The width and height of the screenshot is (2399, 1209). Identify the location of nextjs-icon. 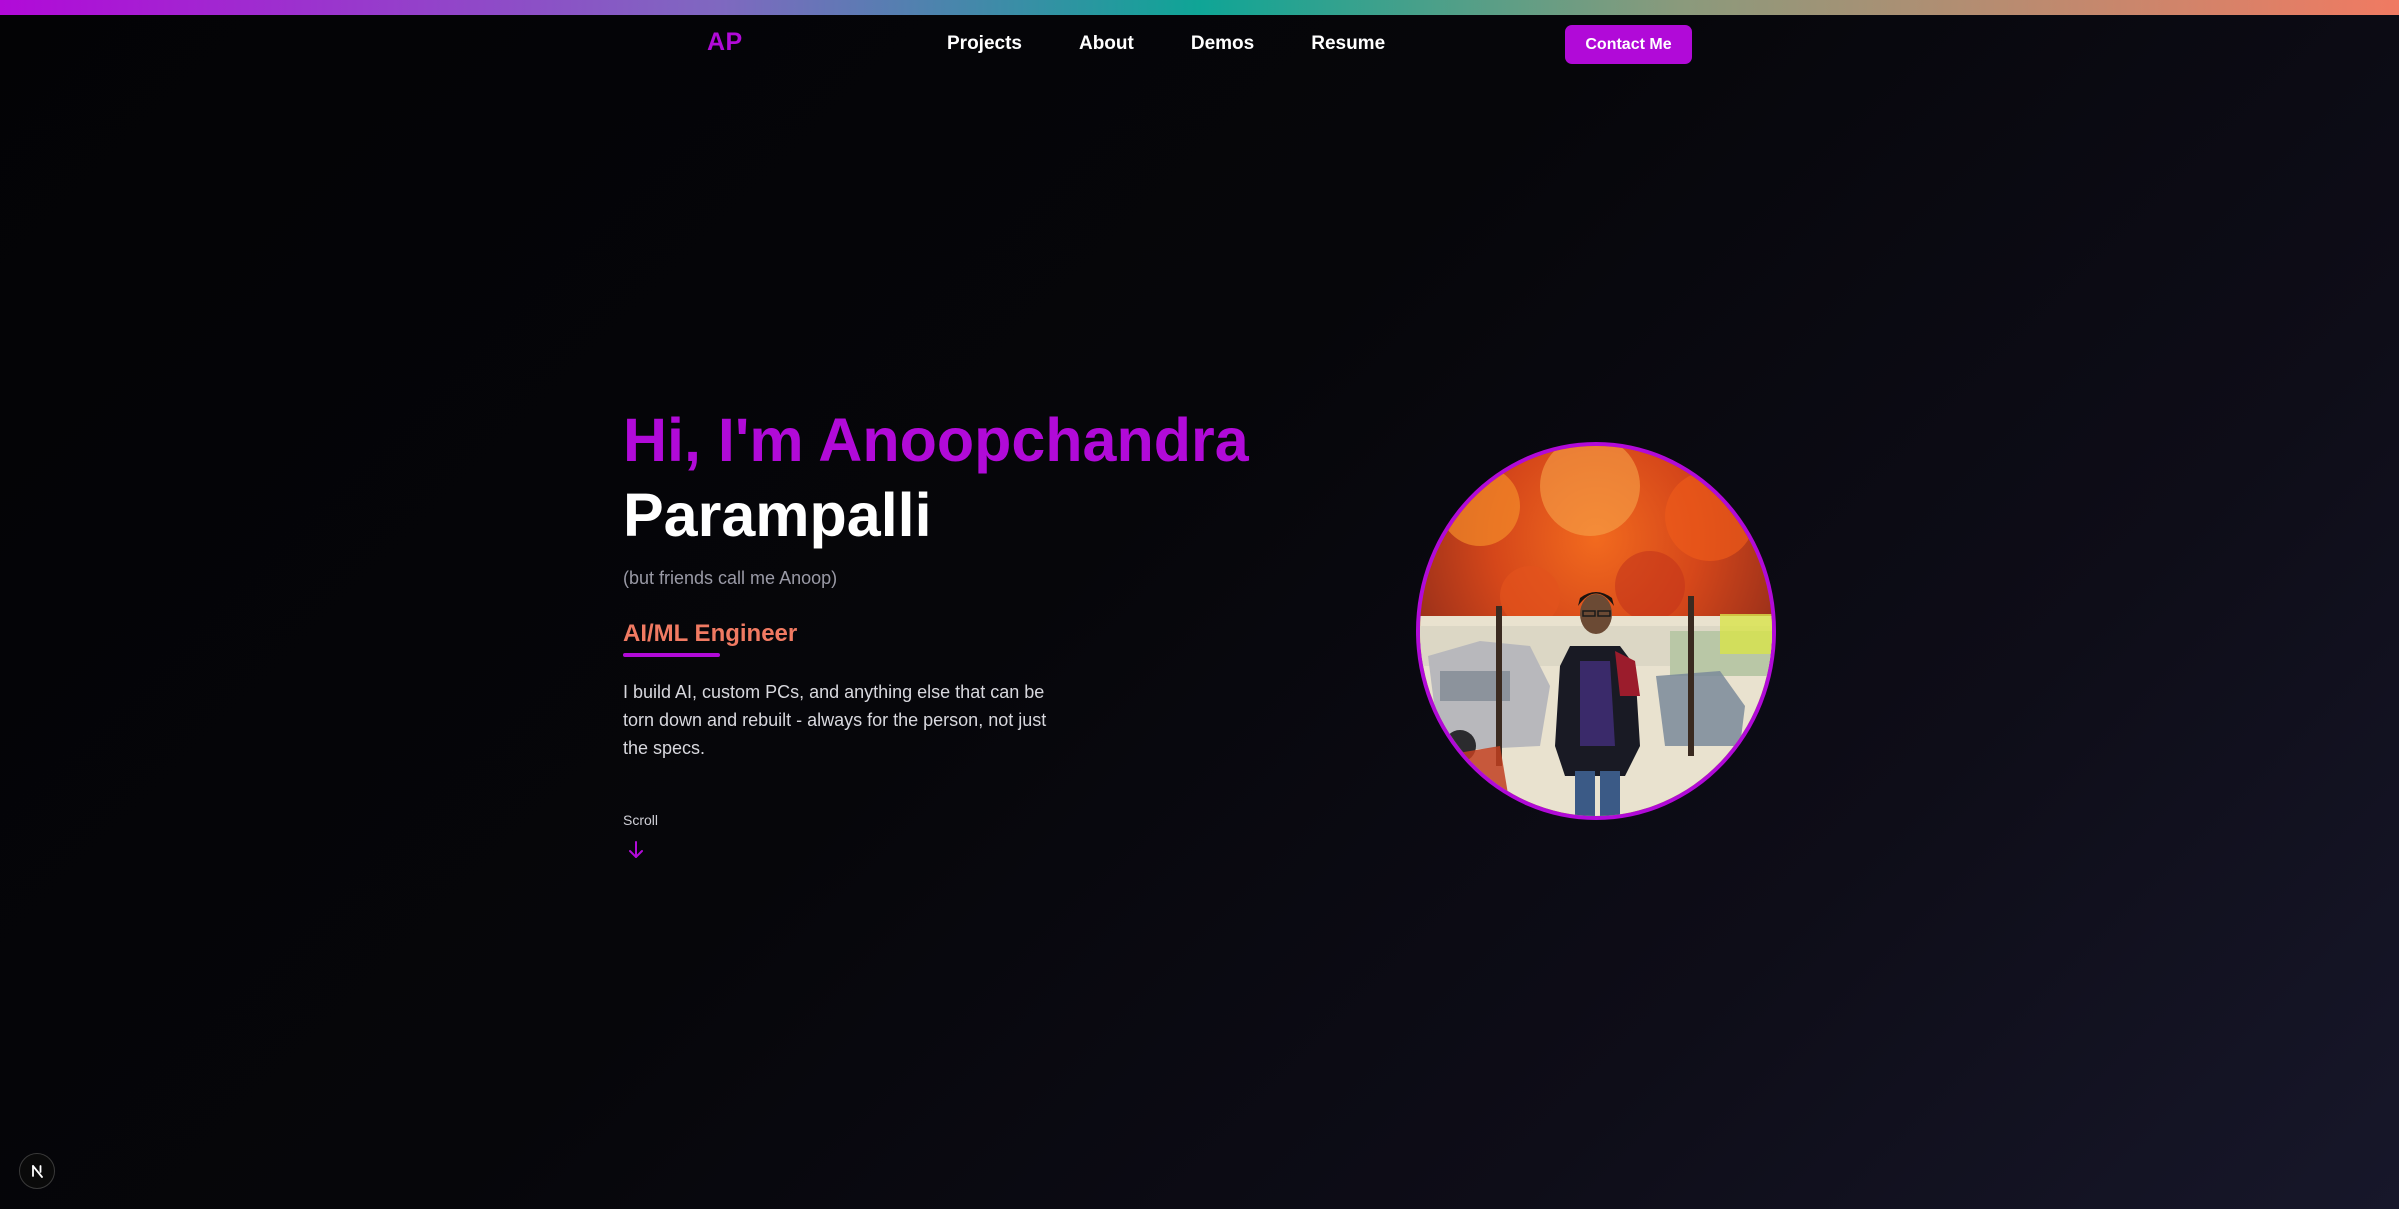
(37, 1171).